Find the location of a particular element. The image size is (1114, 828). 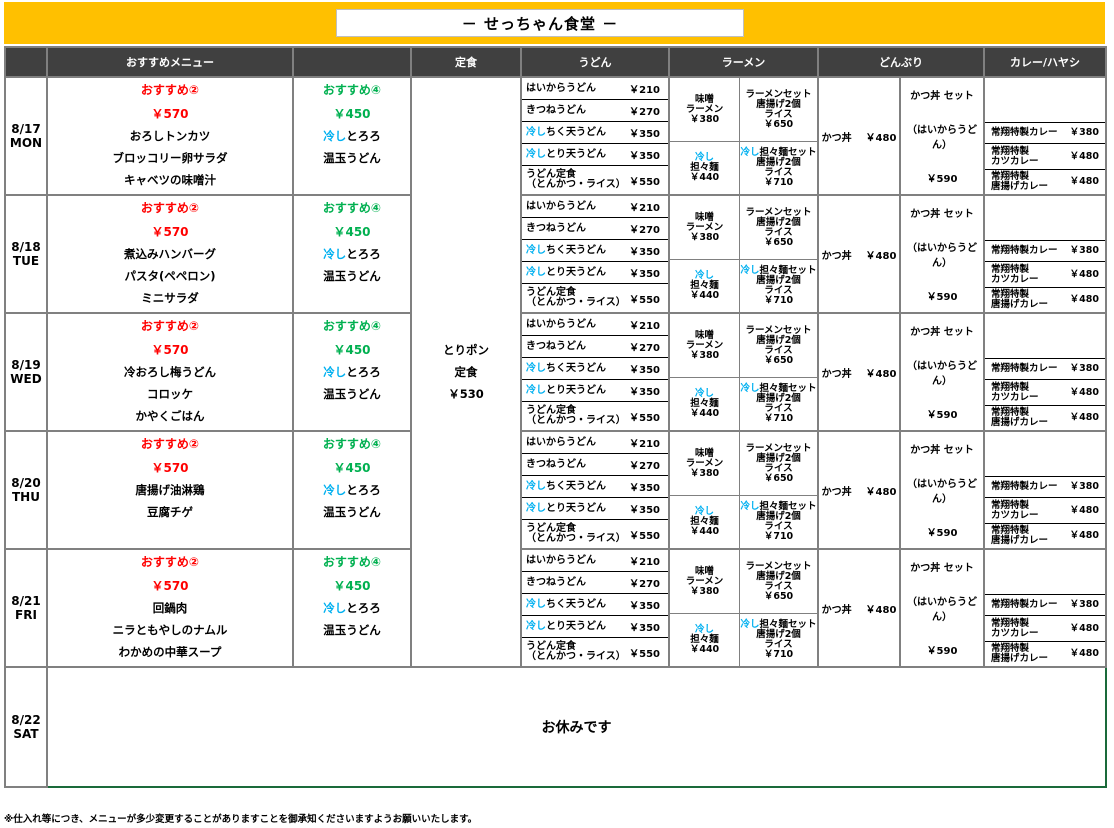

udon-item: 冷しとり天うどん ￥350 is located at coordinates (595, 627).